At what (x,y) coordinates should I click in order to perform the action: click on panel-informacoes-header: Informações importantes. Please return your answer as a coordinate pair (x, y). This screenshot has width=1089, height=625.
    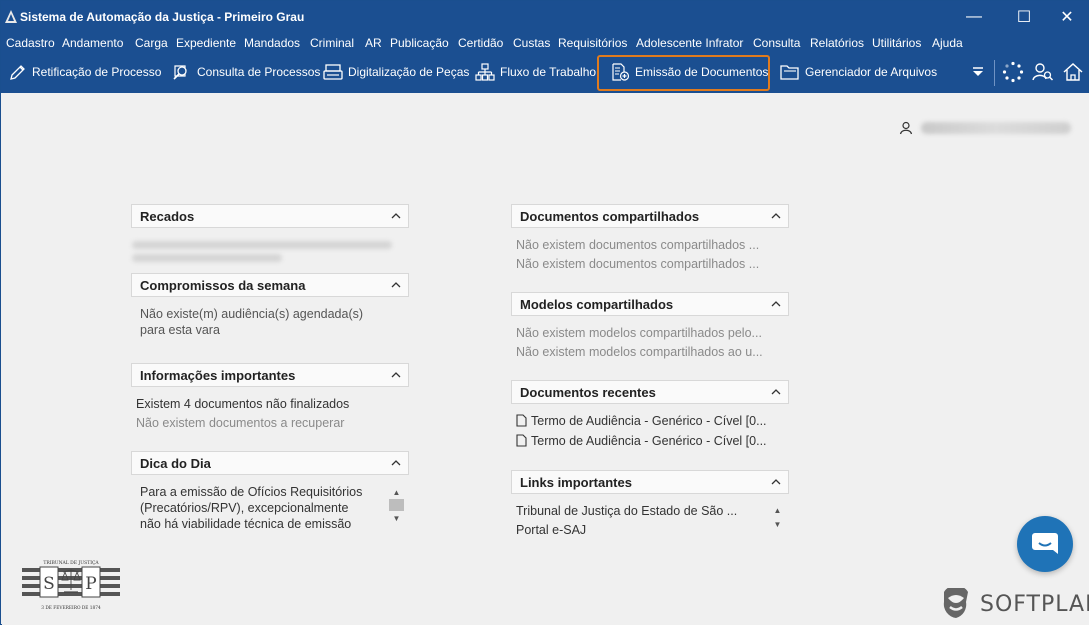
    Looking at the image, I should click on (270, 375).